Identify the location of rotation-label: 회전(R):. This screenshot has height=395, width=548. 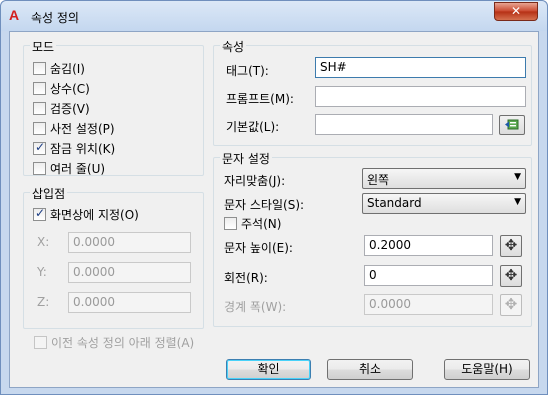
(246, 278).